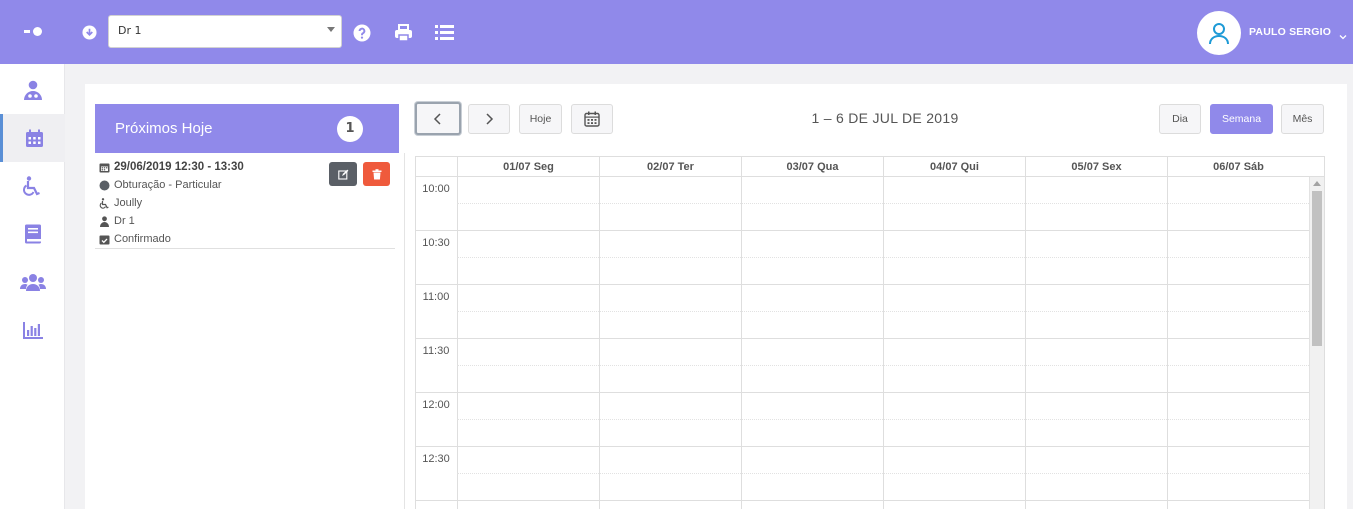  I want to click on sidebar, so click(32, 286).